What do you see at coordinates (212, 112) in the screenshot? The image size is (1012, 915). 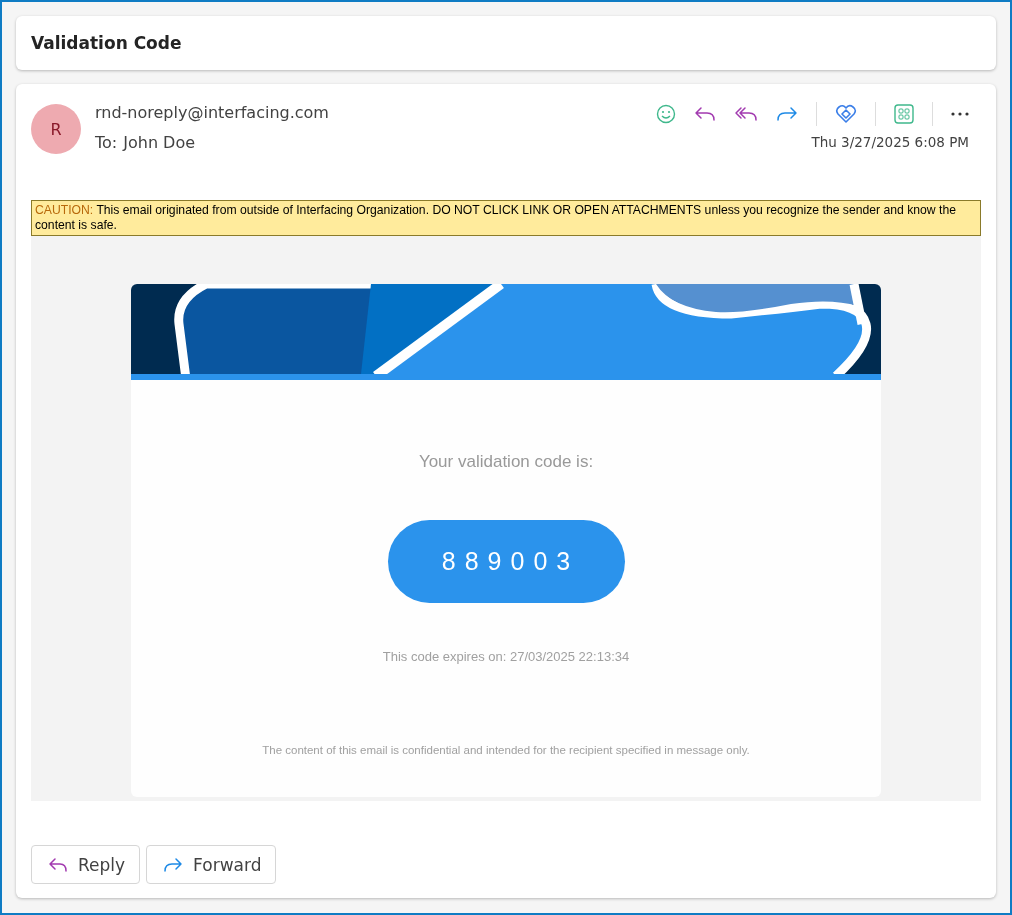 I see `sender-address: rnd-noreply@interfacing.com` at bounding box center [212, 112].